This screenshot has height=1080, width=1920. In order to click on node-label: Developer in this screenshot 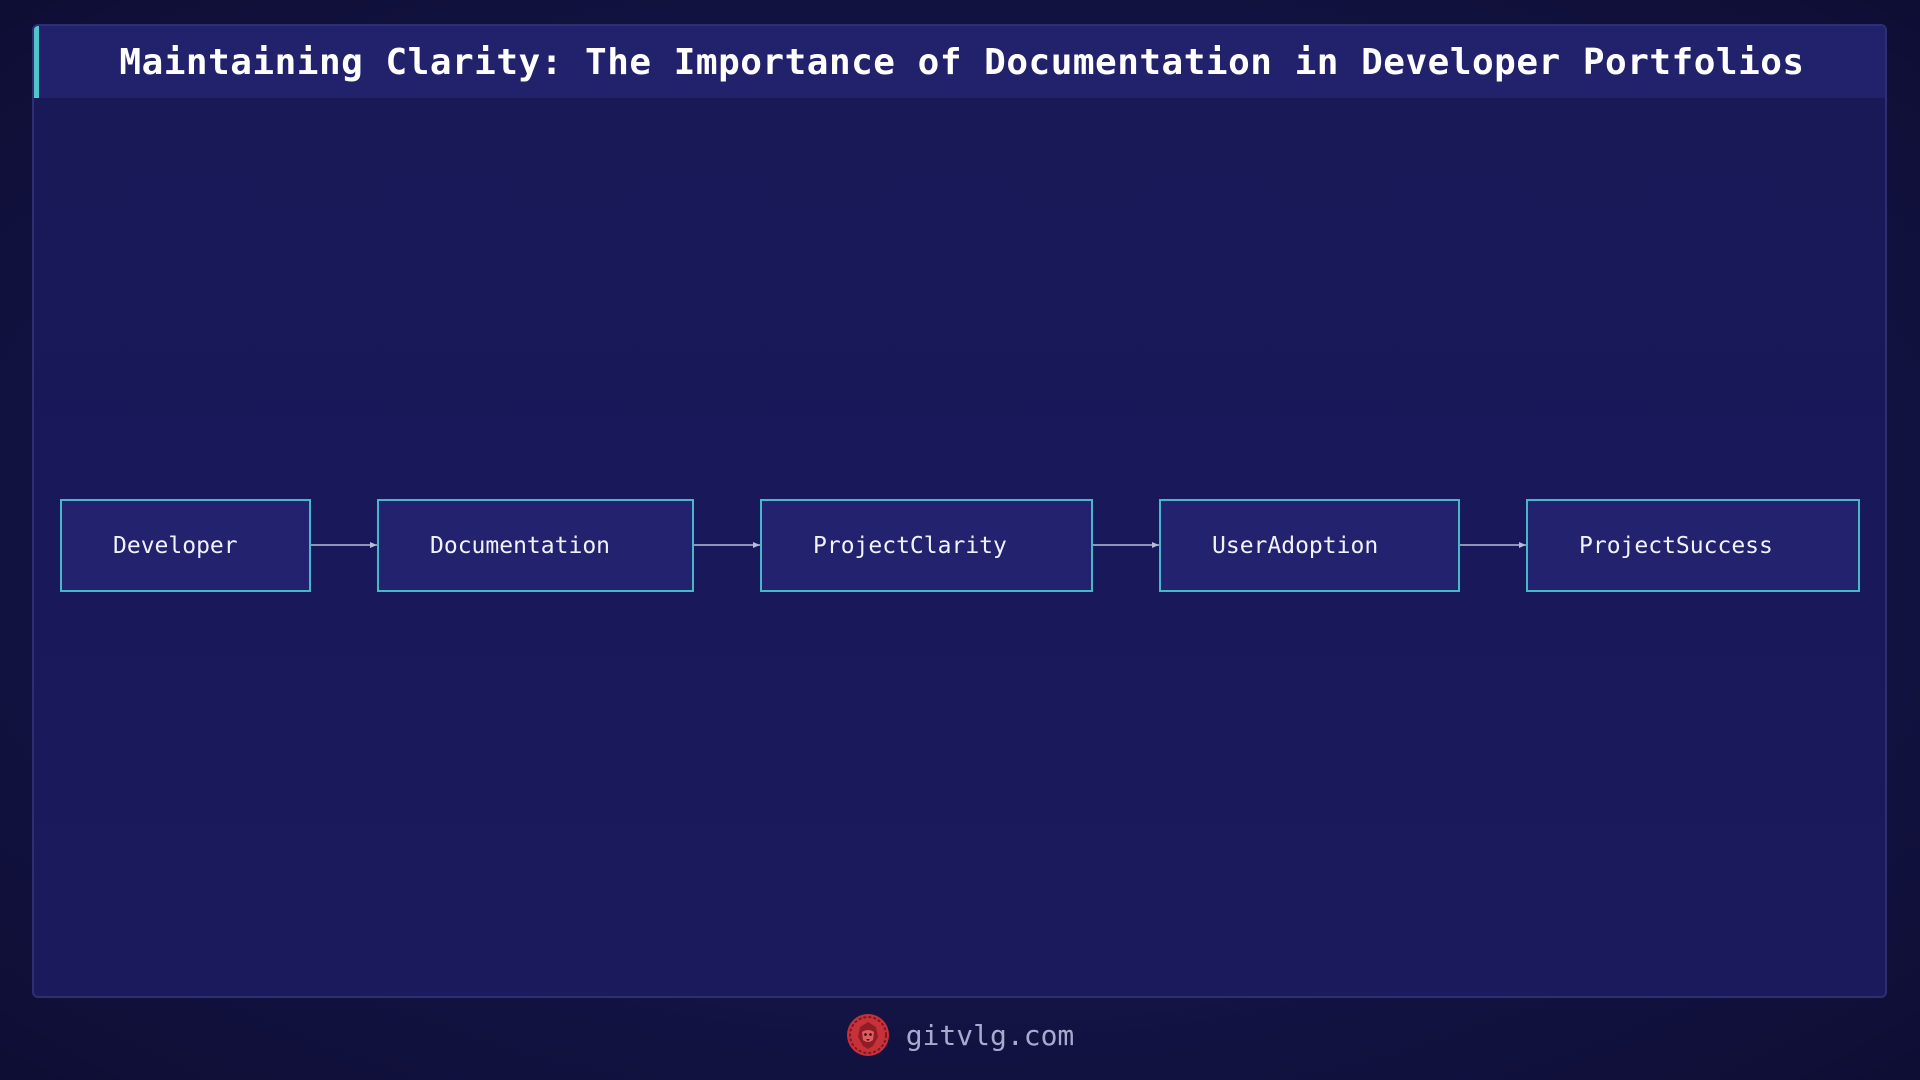, I will do `click(175, 545)`.